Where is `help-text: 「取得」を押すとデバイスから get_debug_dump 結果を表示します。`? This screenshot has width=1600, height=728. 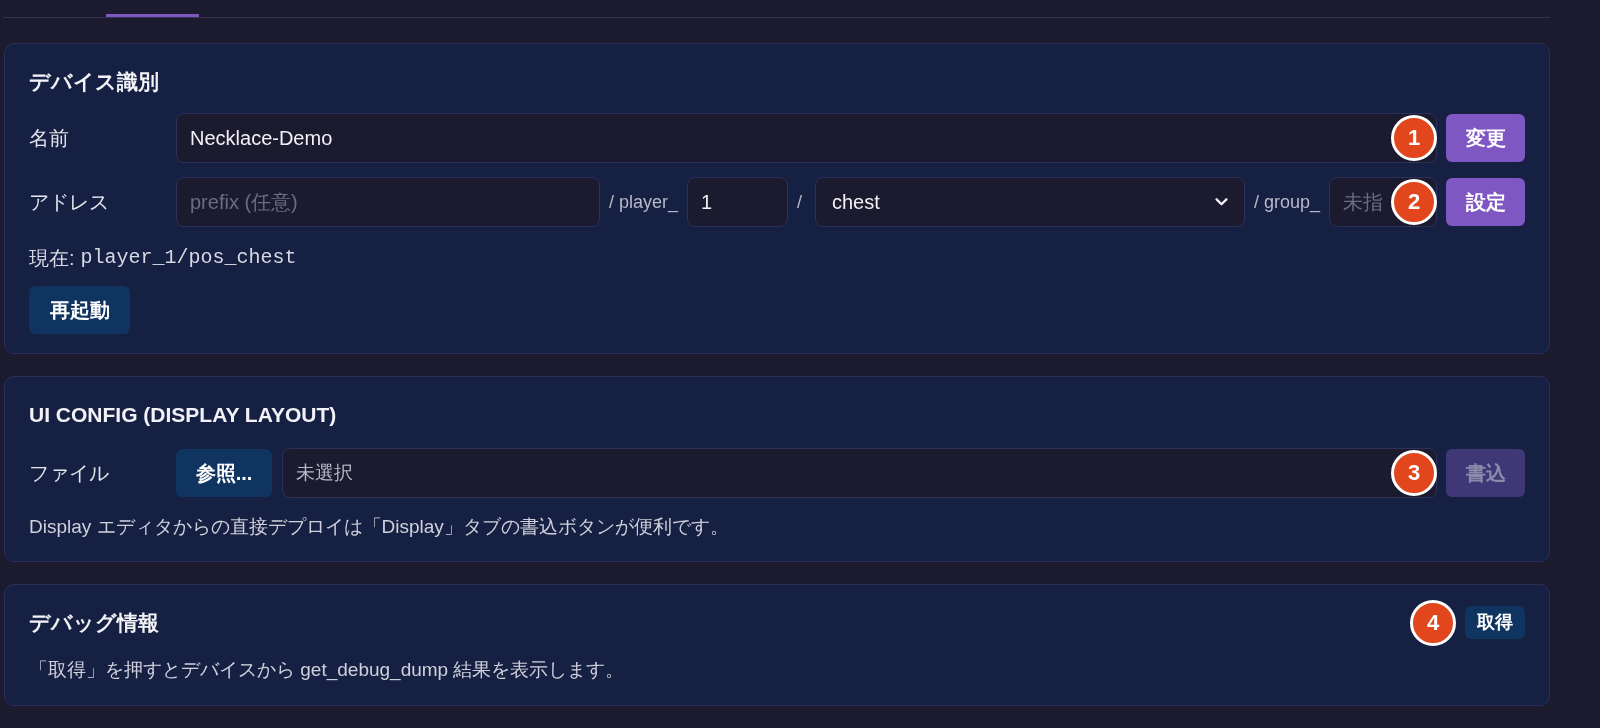
help-text: 「取得」を押すとデバイスから get_debug_dump 結果を表示します。 is located at coordinates (327, 670).